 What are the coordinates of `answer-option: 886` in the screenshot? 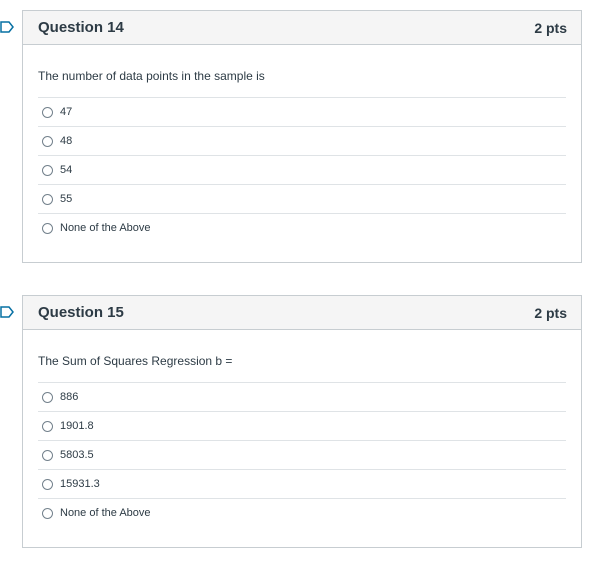 It's located at (302, 396).